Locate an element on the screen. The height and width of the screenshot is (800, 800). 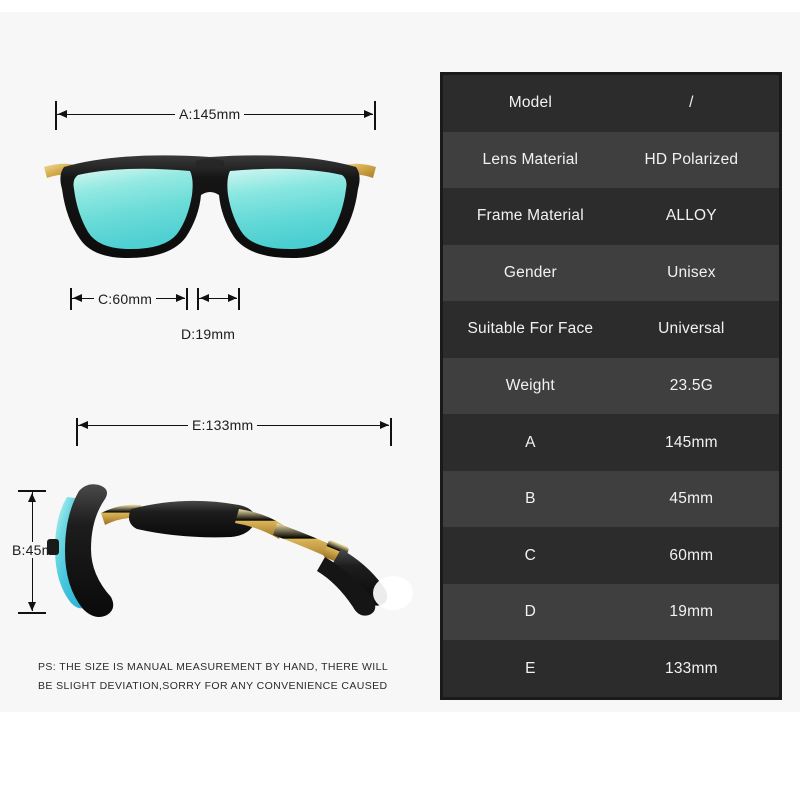
spec-key: C is located at coordinates (530, 555).